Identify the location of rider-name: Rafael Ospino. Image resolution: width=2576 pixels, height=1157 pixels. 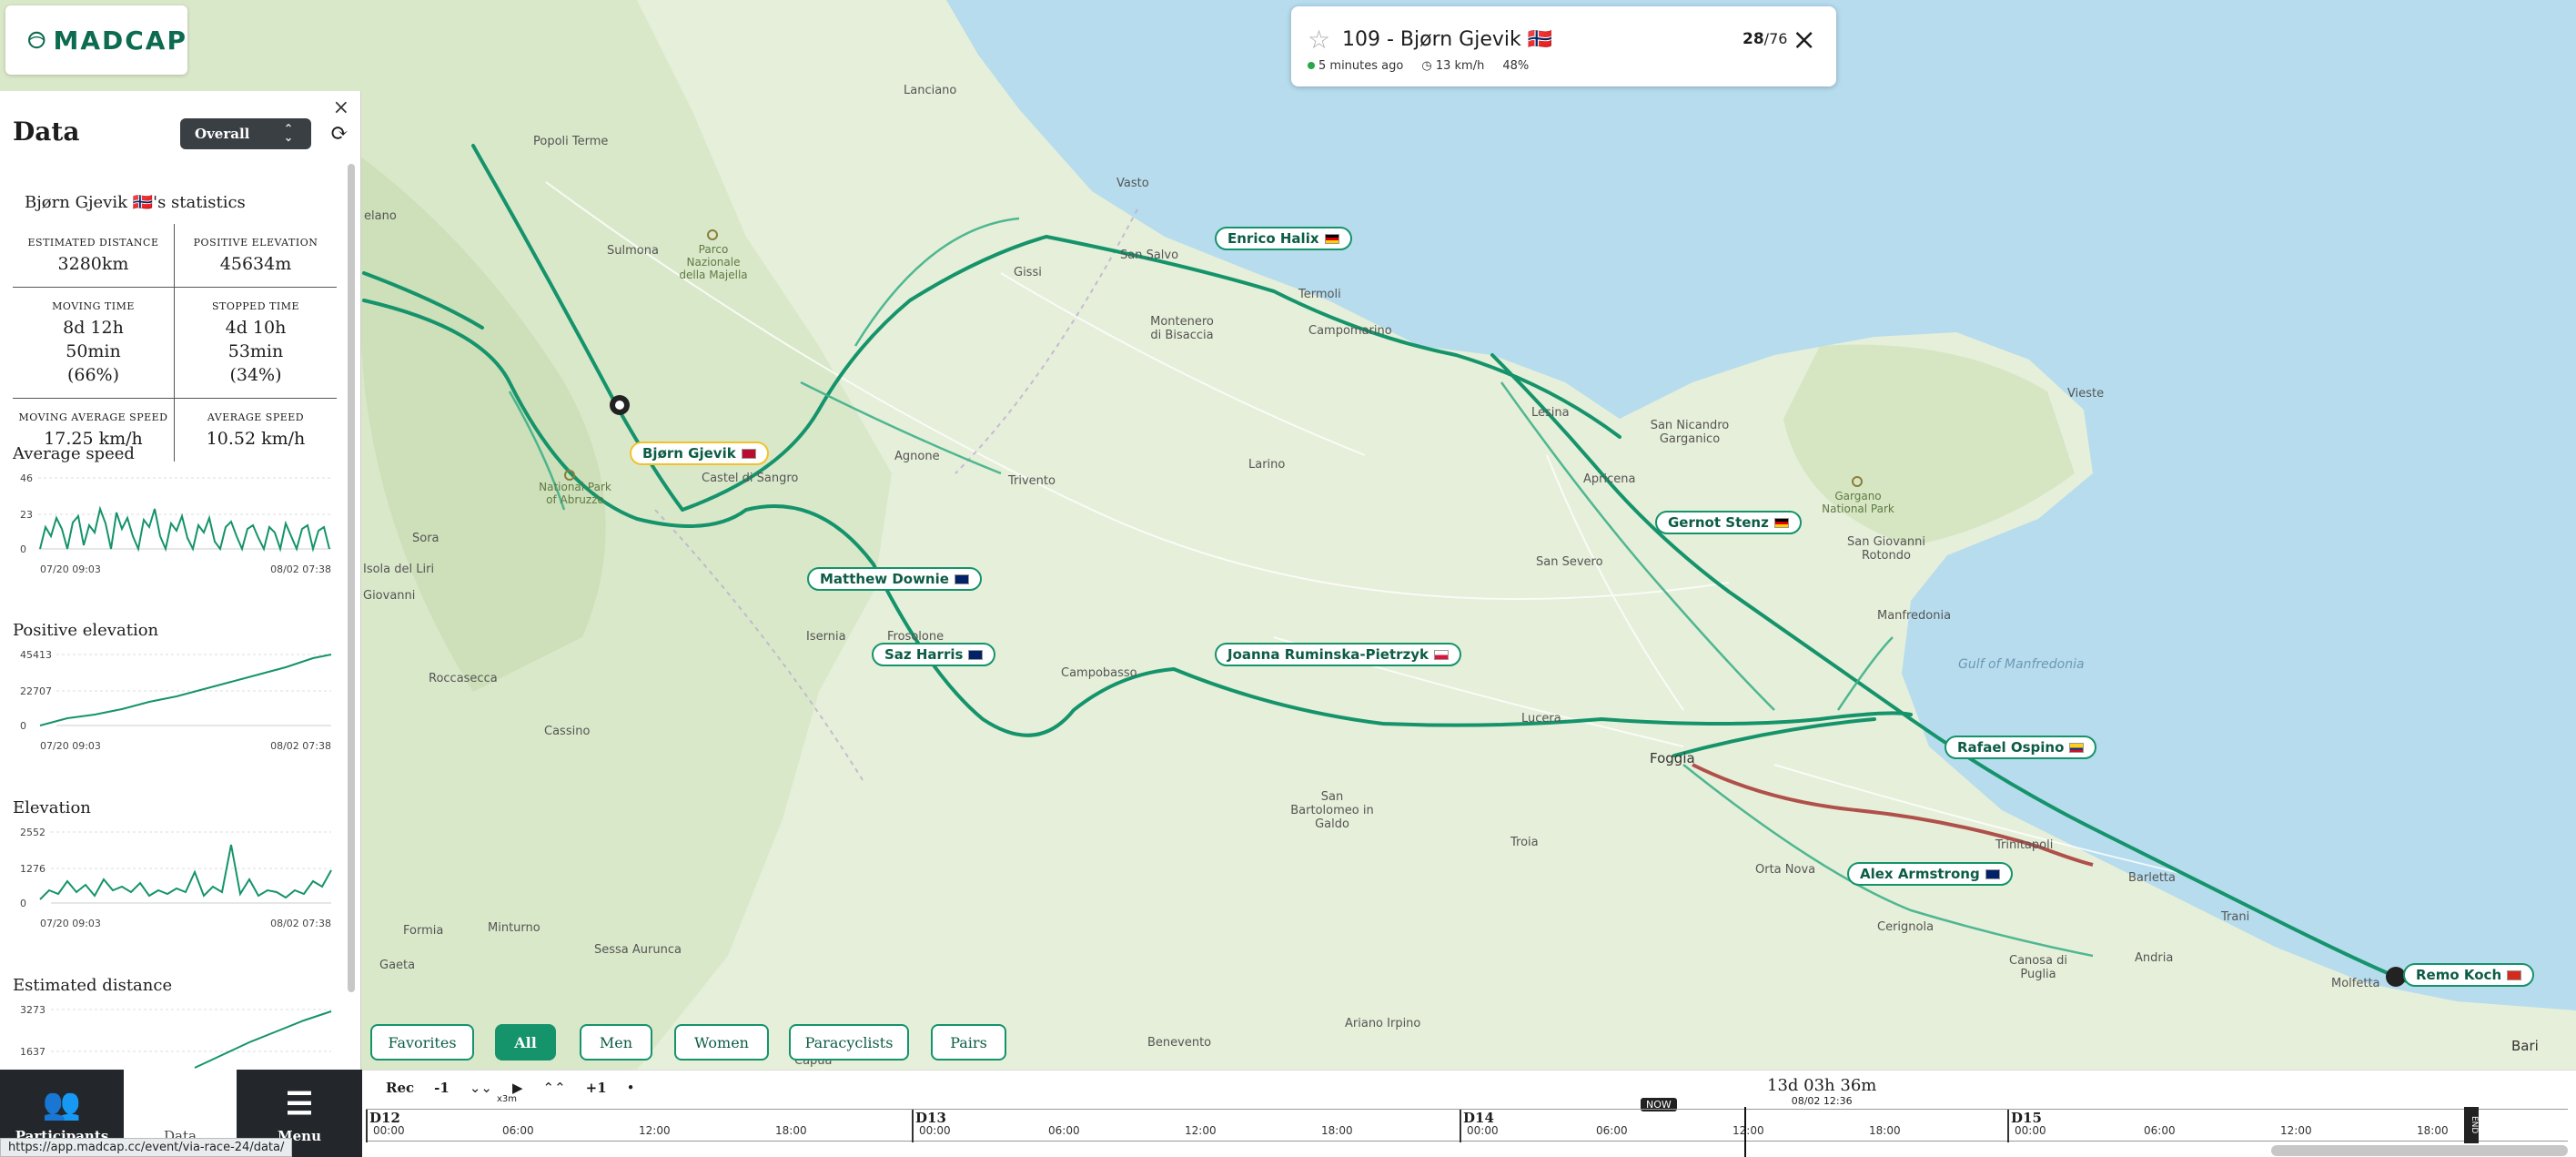
(2011, 747).